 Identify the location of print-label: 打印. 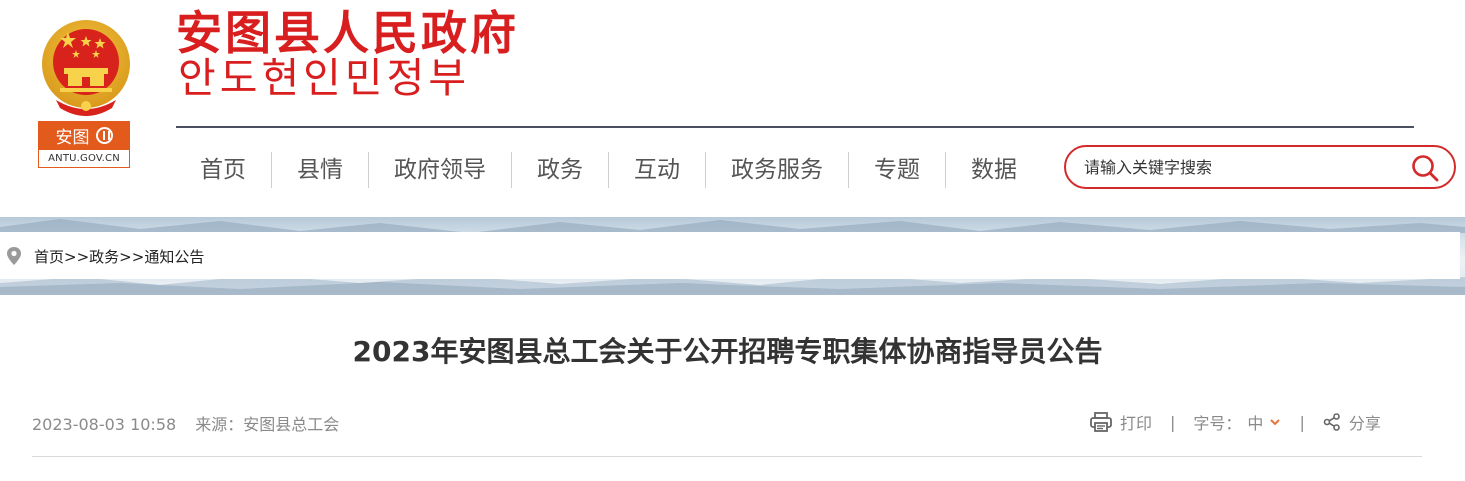
(1136, 423).